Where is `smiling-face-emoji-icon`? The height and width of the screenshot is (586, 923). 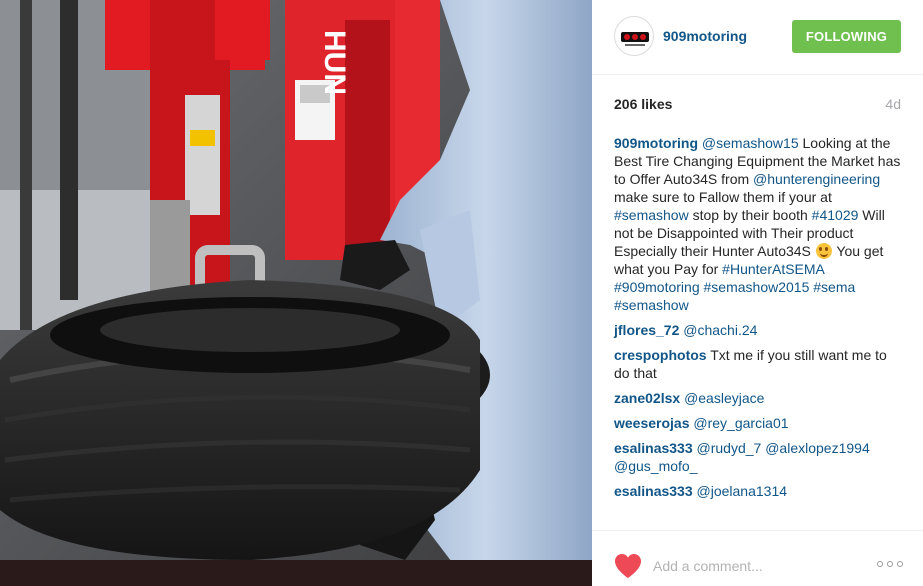 smiling-face-emoji-icon is located at coordinates (823, 251).